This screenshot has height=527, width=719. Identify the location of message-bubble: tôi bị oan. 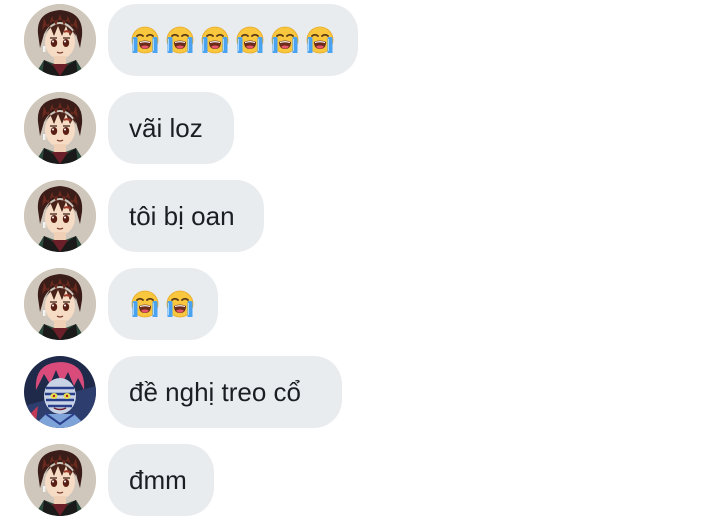
(186, 216).